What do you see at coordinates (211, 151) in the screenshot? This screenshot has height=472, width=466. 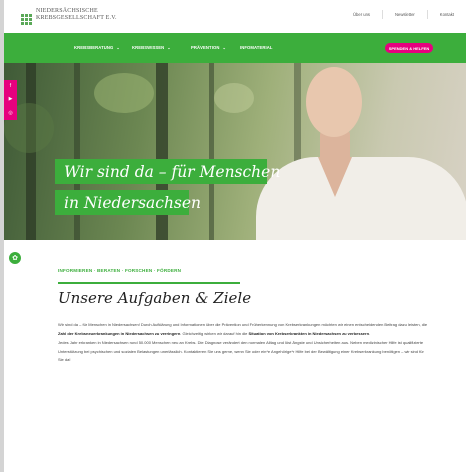 I see `hero-bg-tree` at bounding box center [211, 151].